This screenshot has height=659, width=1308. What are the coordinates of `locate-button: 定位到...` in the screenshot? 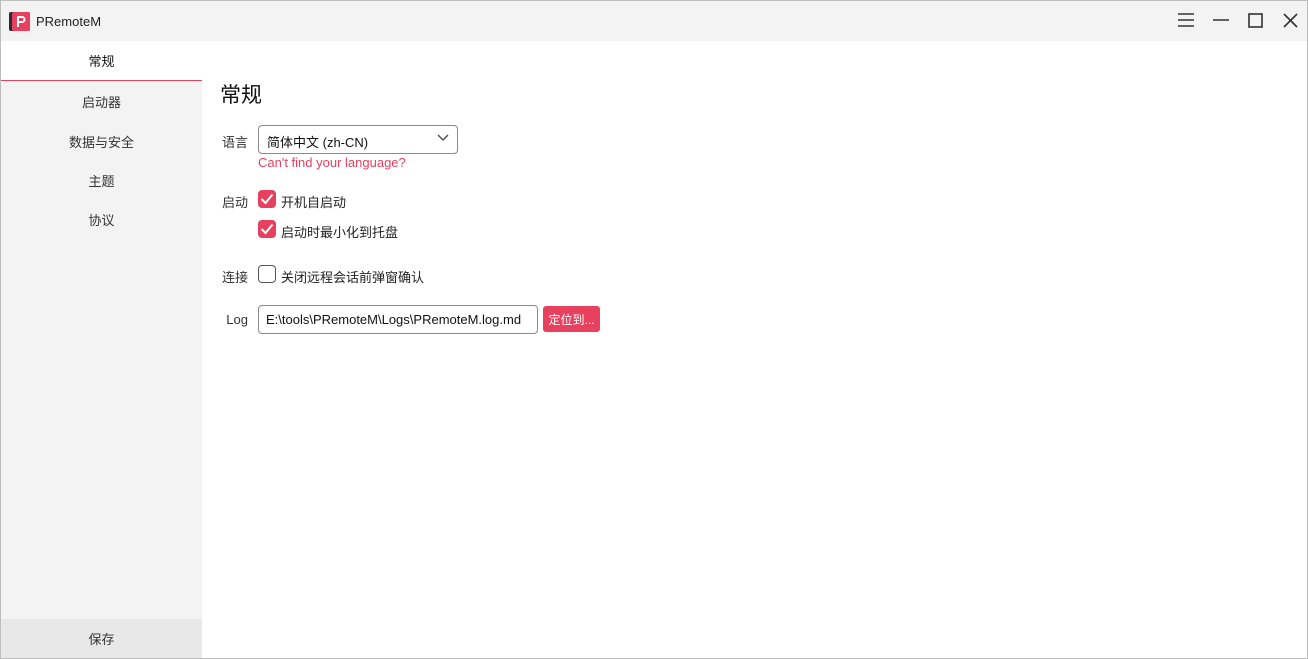 It's located at (571, 319).